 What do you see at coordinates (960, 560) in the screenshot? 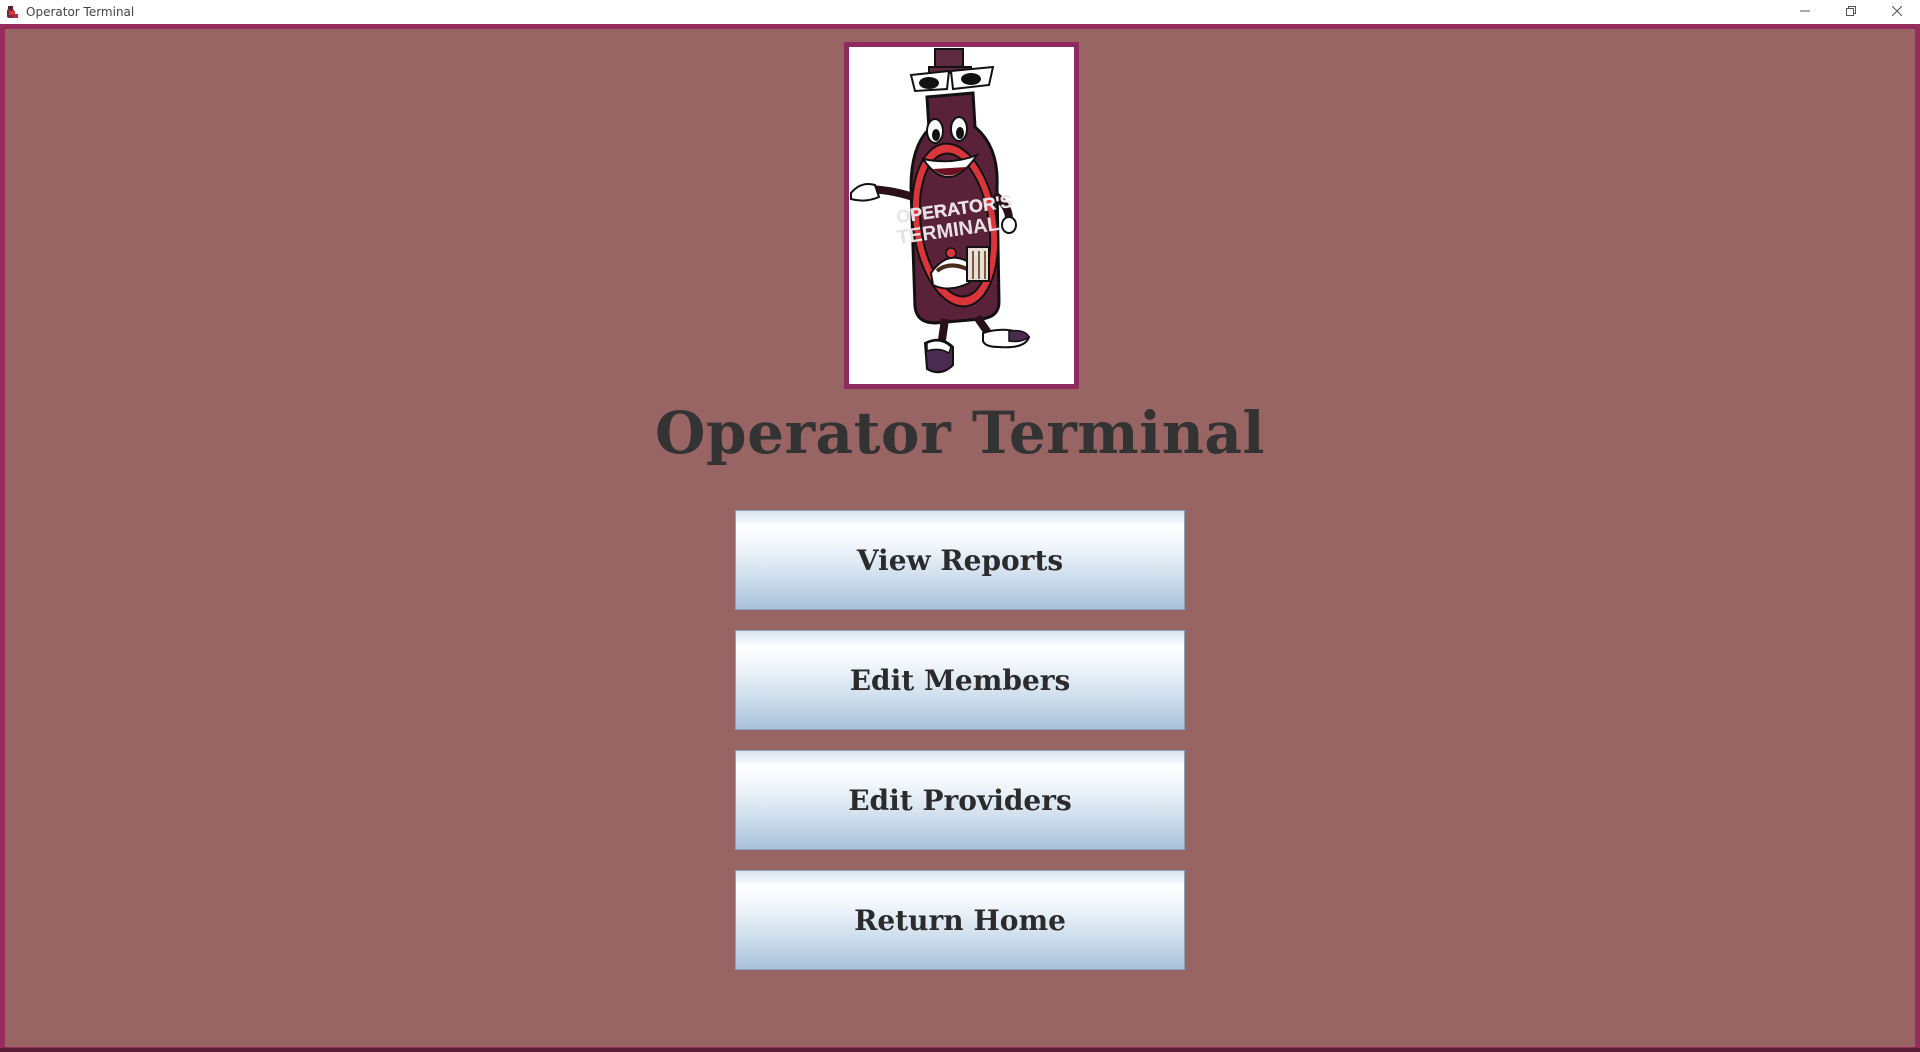
I see `view-reports-button: View Reports` at bounding box center [960, 560].